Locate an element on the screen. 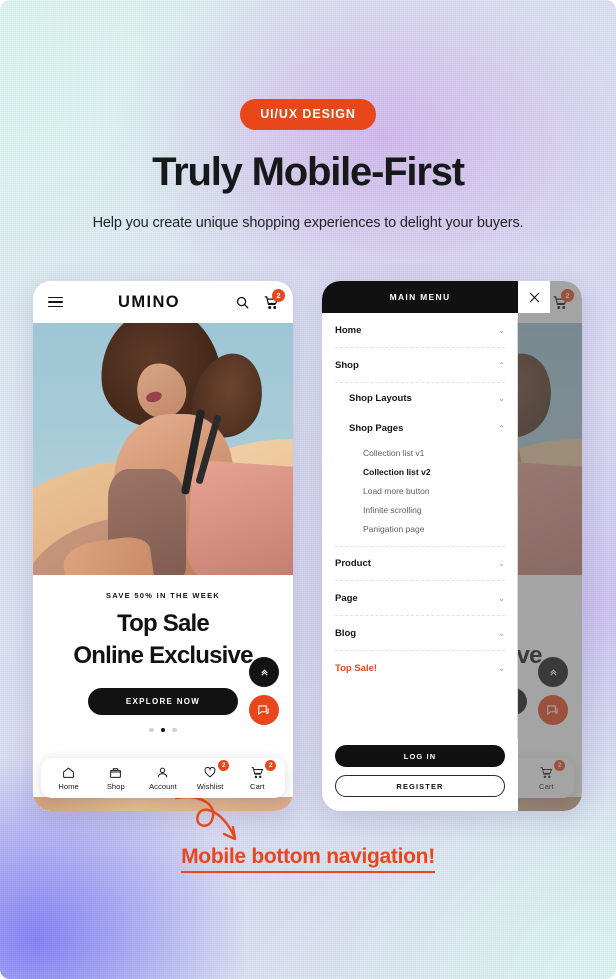  wishlist-badge: 2 is located at coordinates (224, 765).